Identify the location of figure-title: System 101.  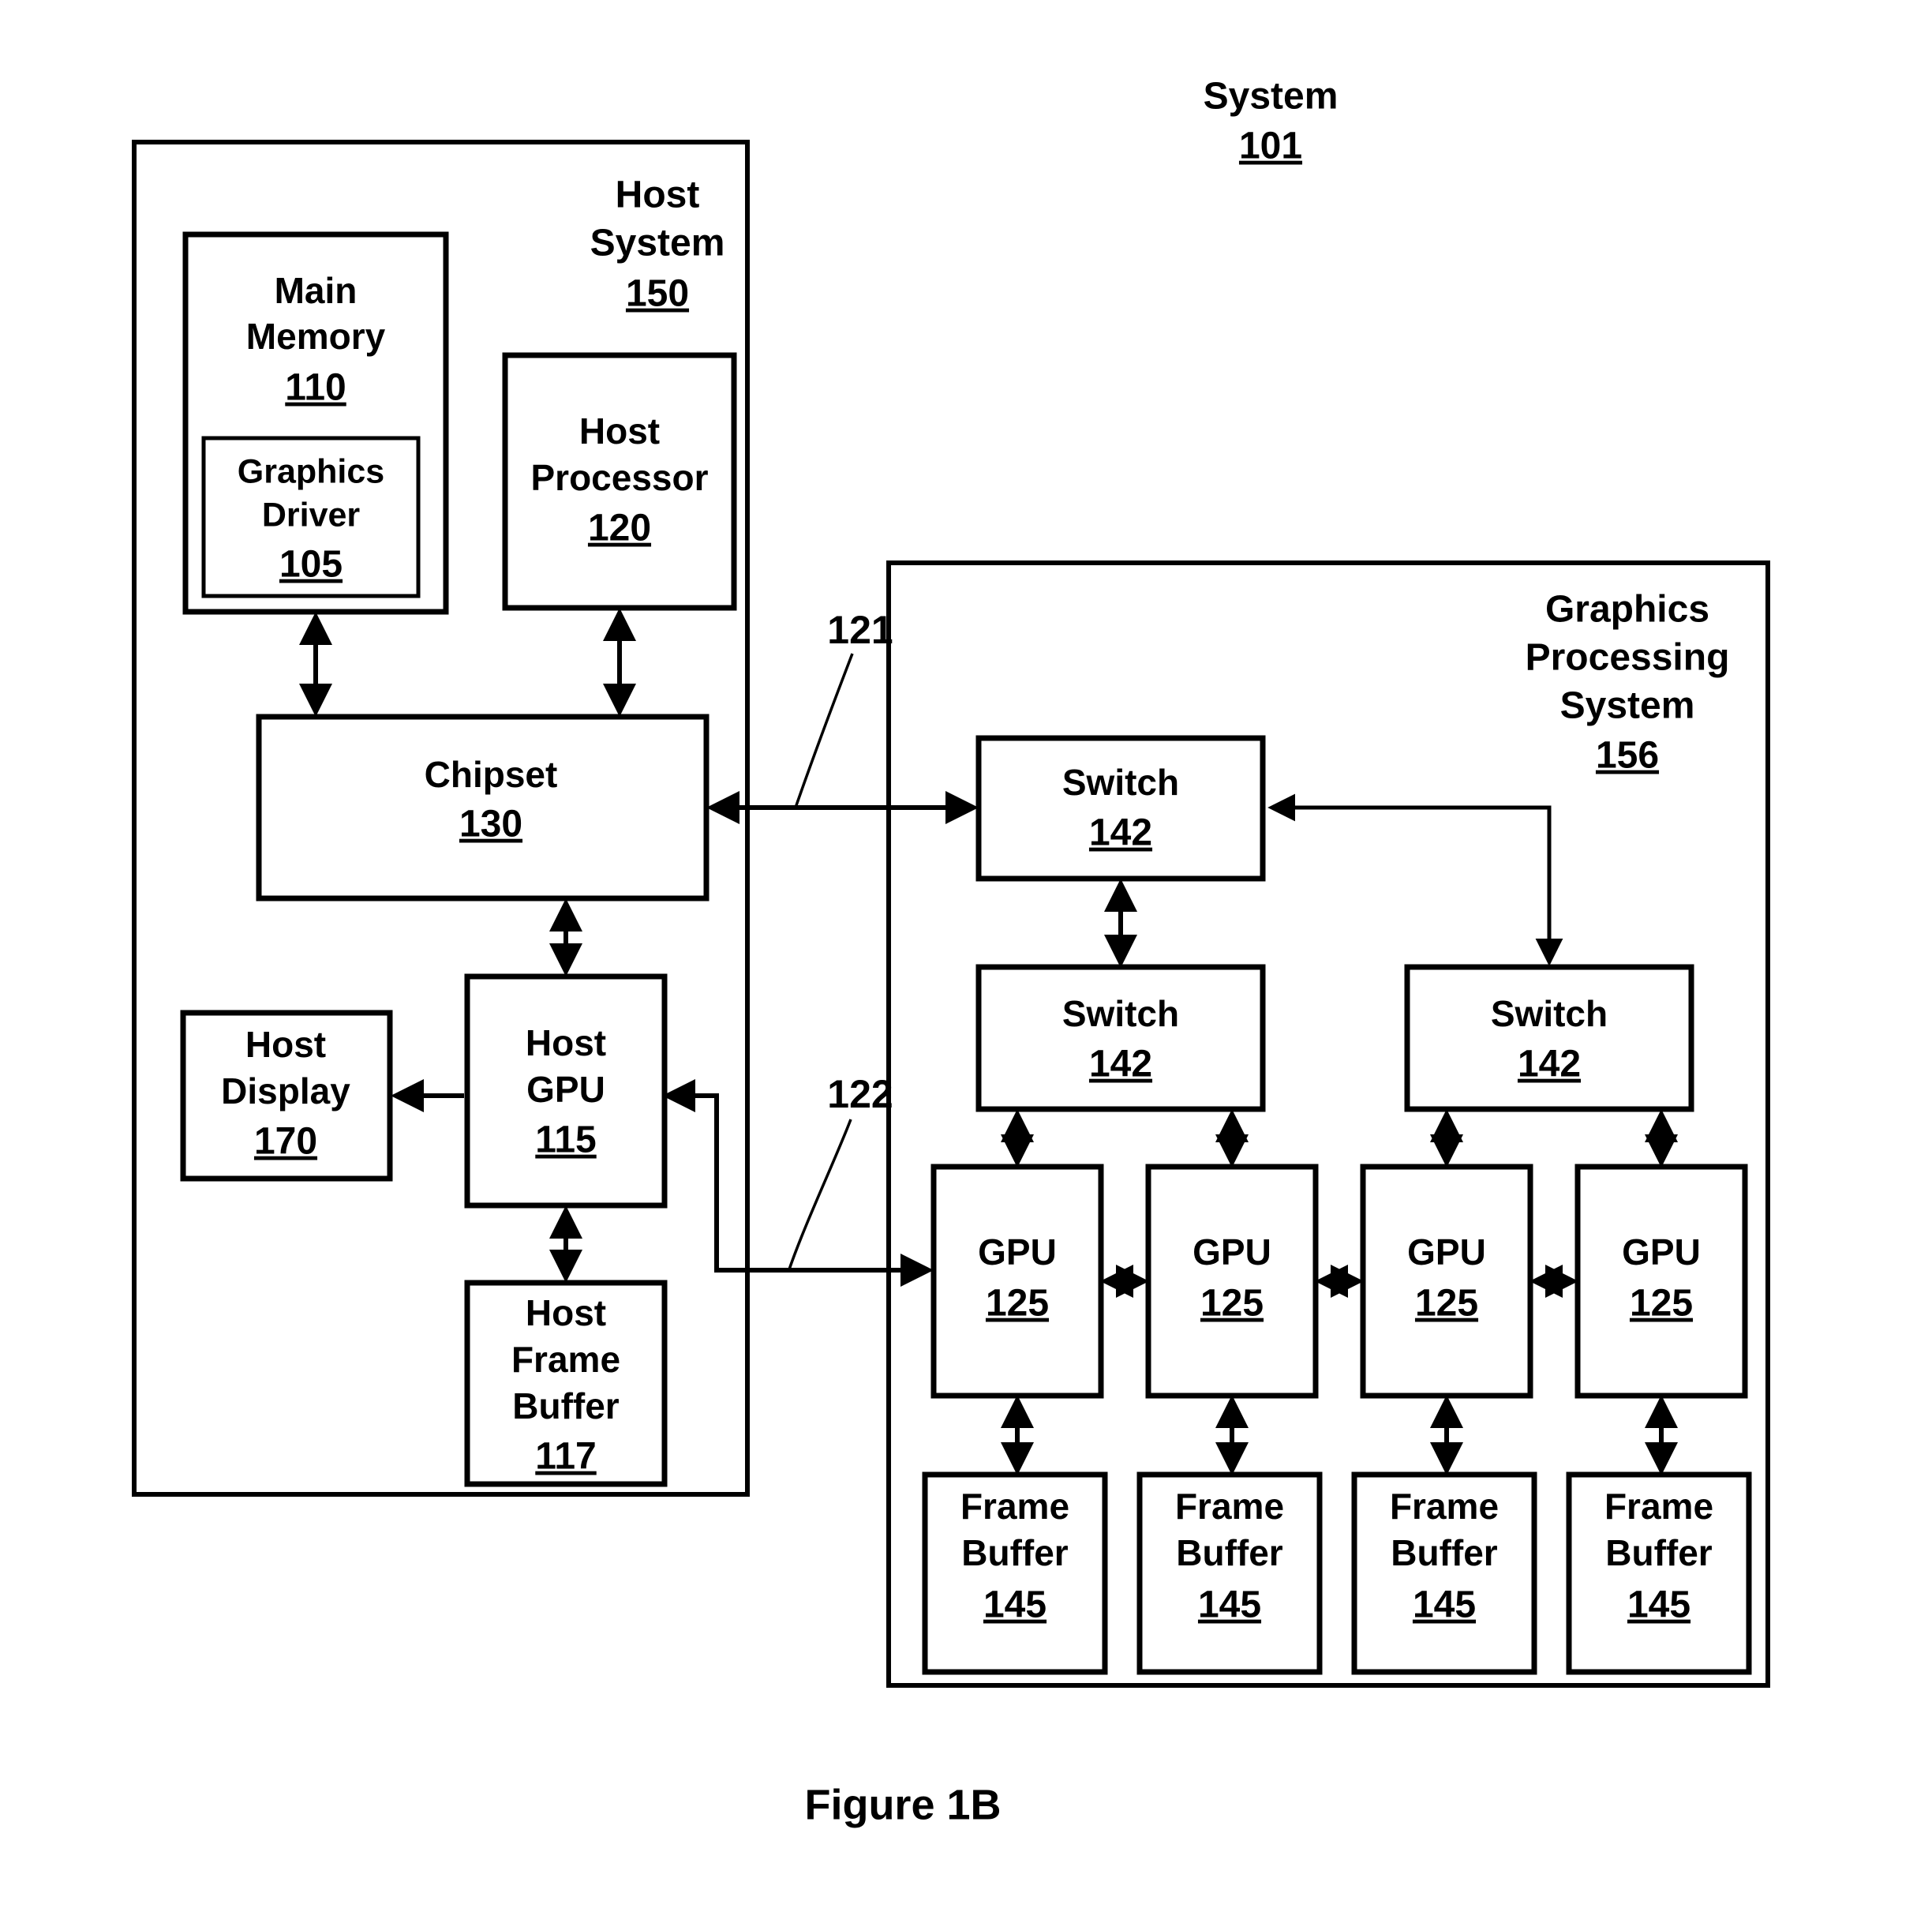
(1271, 122).